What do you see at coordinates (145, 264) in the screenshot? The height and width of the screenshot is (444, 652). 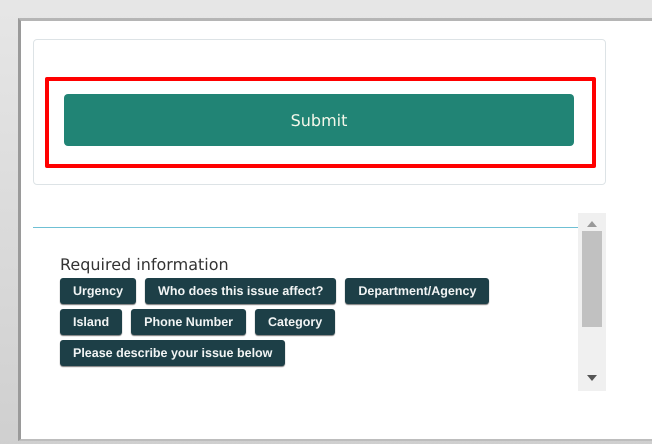 I see `required-information-label: Required information` at bounding box center [145, 264].